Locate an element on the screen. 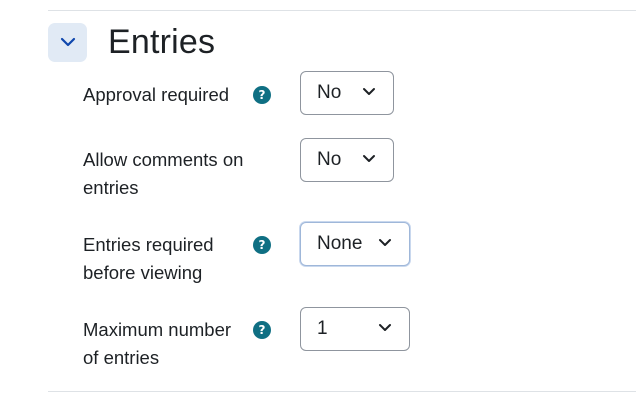 This screenshot has width=636, height=400. section-collapse-button is located at coordinates (67, 42).